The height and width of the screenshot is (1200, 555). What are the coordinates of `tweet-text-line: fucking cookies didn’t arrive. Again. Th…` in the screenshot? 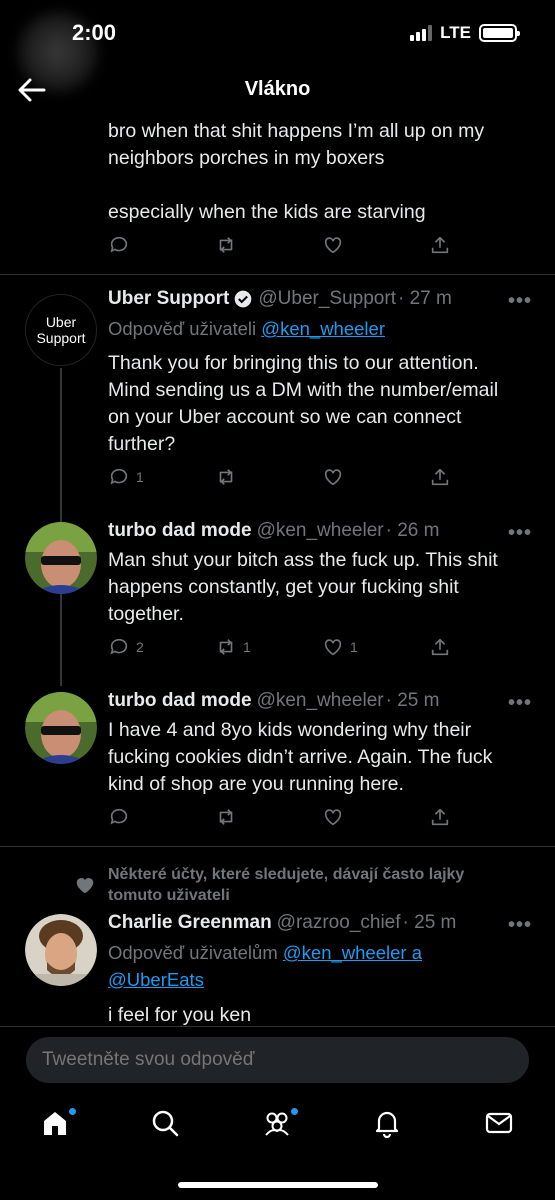 It's located at (300, 757).